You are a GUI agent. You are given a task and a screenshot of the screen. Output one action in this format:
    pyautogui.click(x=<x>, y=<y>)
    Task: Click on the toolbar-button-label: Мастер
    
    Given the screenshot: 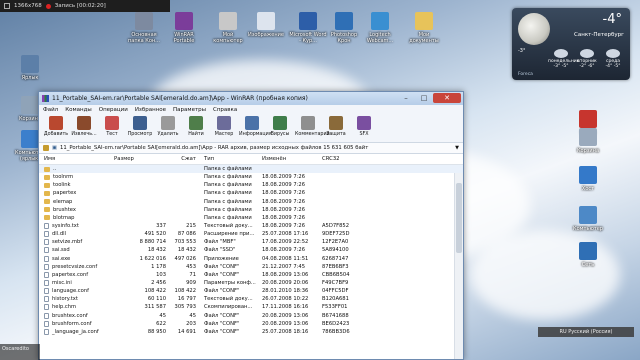 What is the action you would take?
    pyautogui.click(x=224, y=134)
    